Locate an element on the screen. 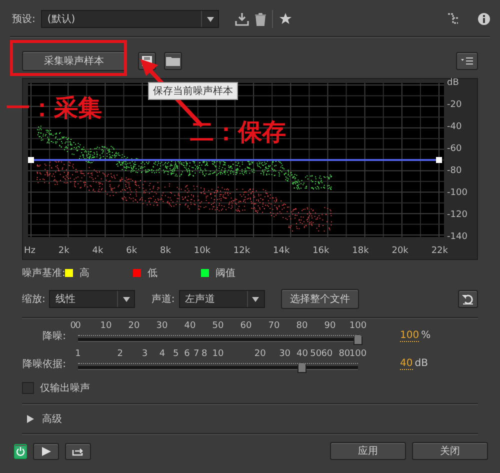  info-icon is located at coordinates (484, 19).